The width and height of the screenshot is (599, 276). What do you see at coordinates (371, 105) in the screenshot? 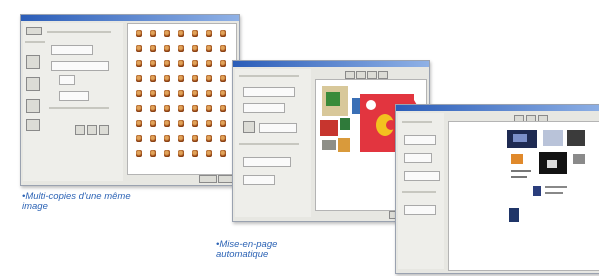
I see `layout-badge` at bounding box center [371, 105].